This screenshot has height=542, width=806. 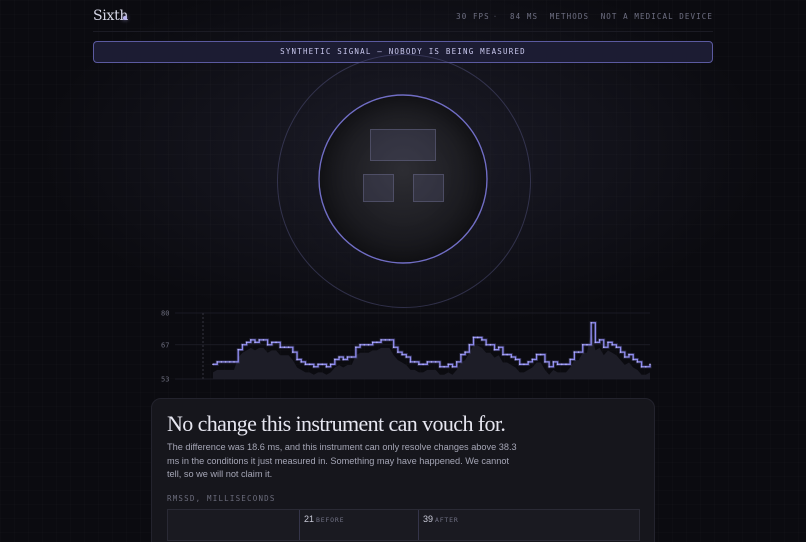 What do you see at coordinates (403, 31) in the screenshot?
I see `header-divider` at bounding box center [403, 31].